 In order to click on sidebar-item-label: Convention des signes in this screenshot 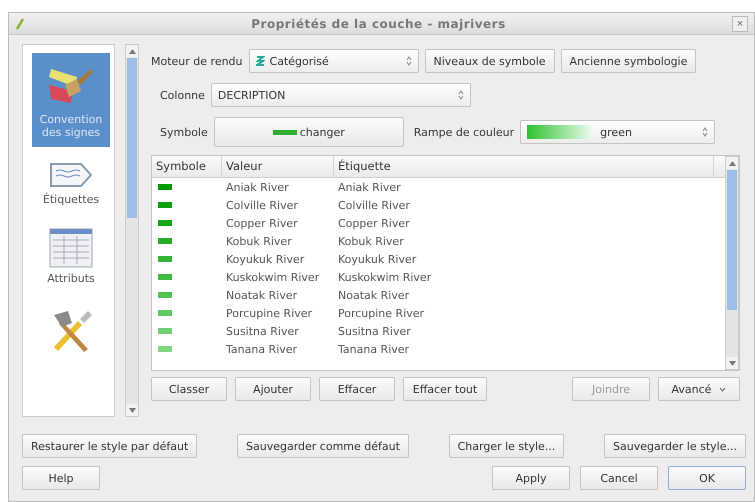, I will do `click(71, 126)`.